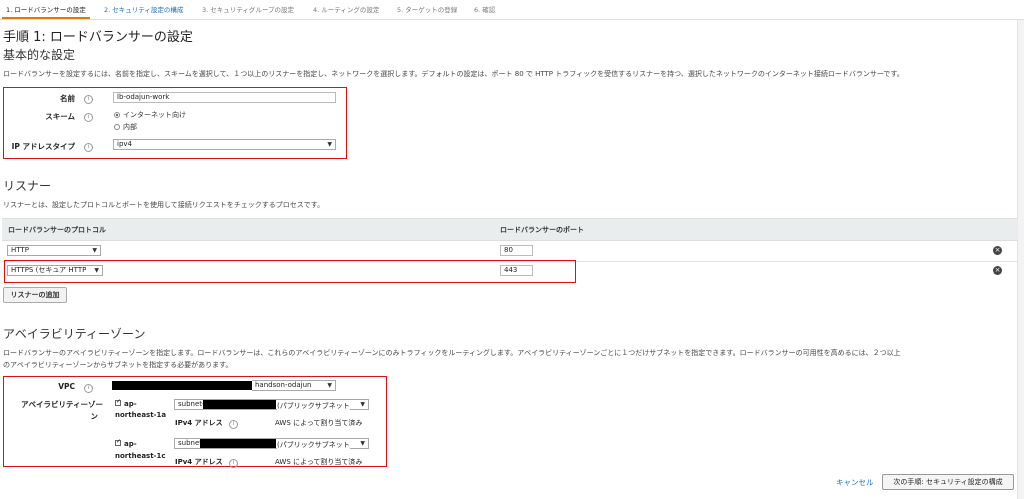  What do you see at coordinates (855, 482) in the screenshot?
I see `cancel-link: キャンセル` at bounding box center [855, 482].